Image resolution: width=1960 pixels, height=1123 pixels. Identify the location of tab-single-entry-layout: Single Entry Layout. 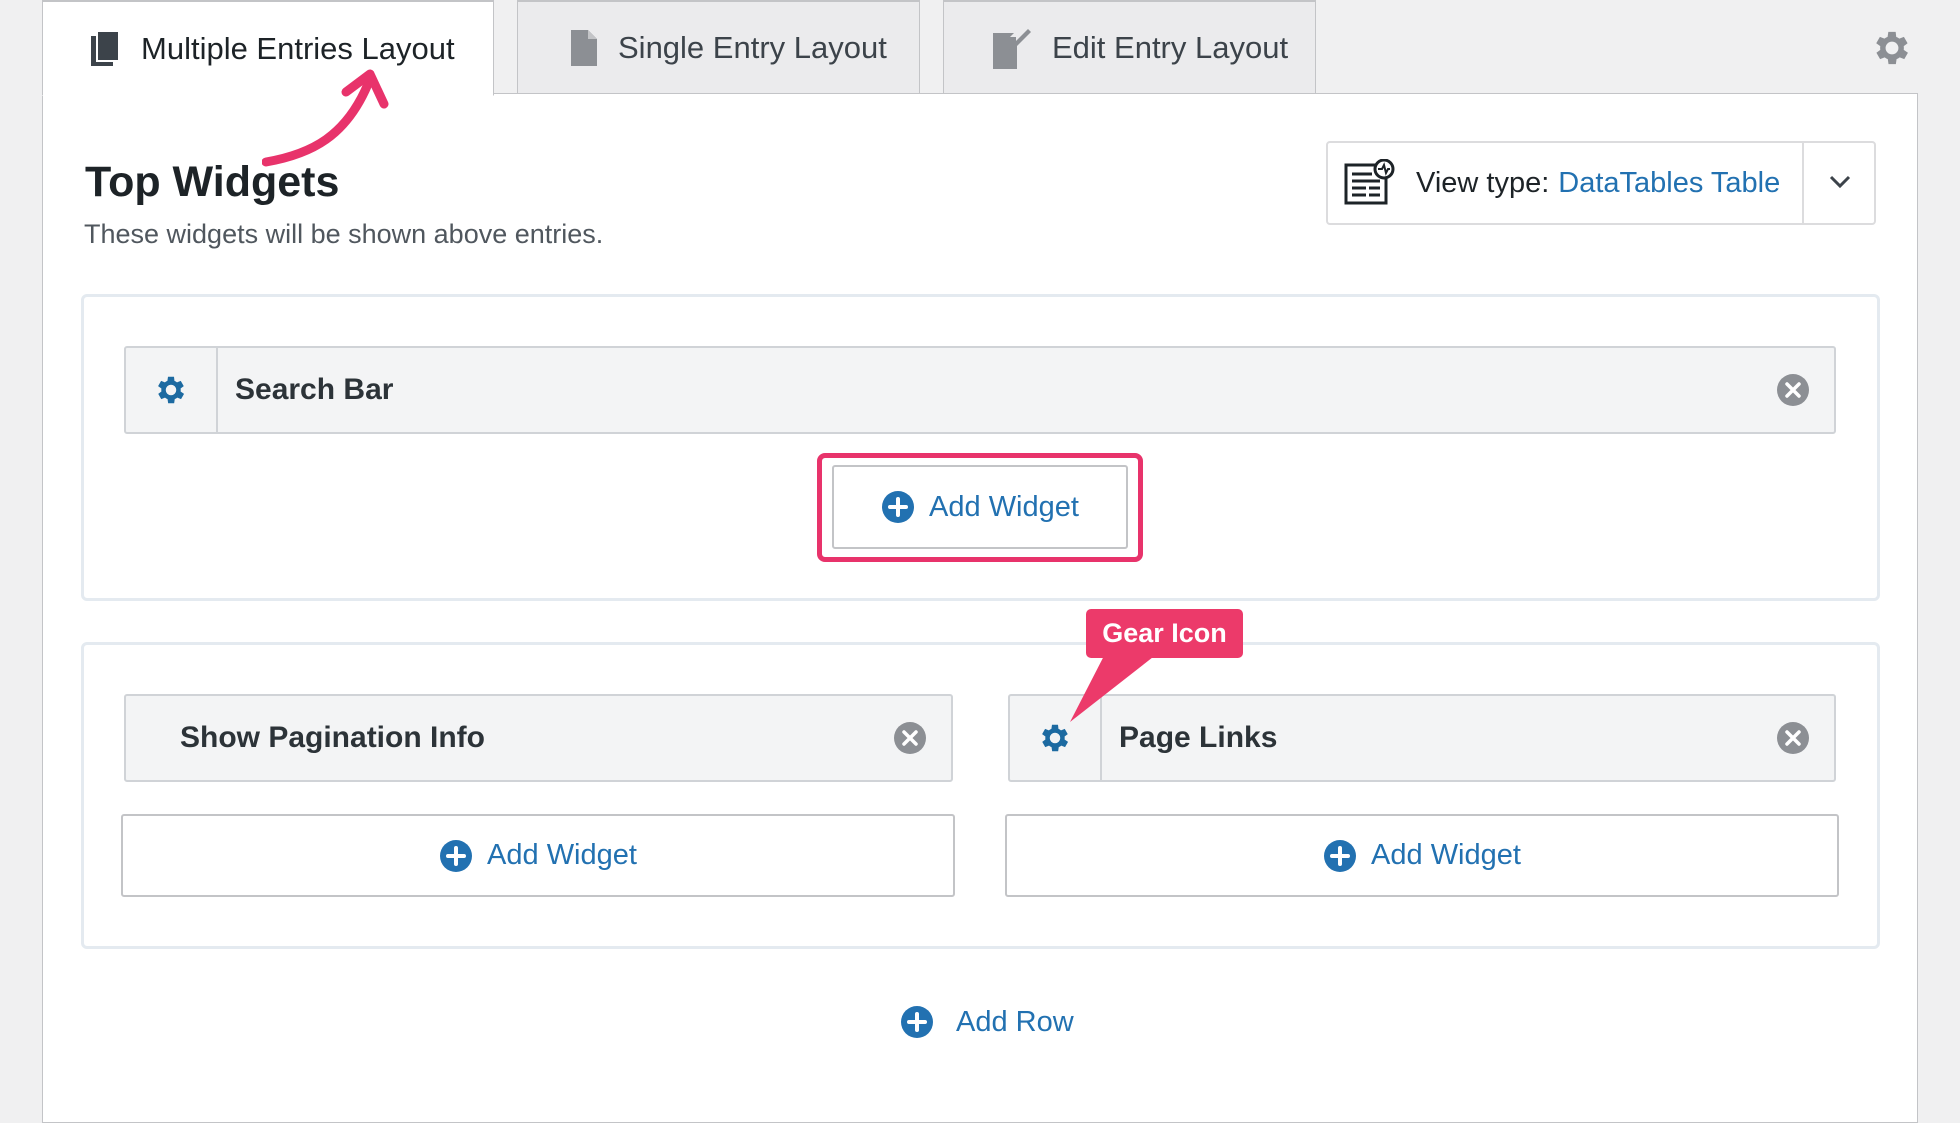
(718, 47).